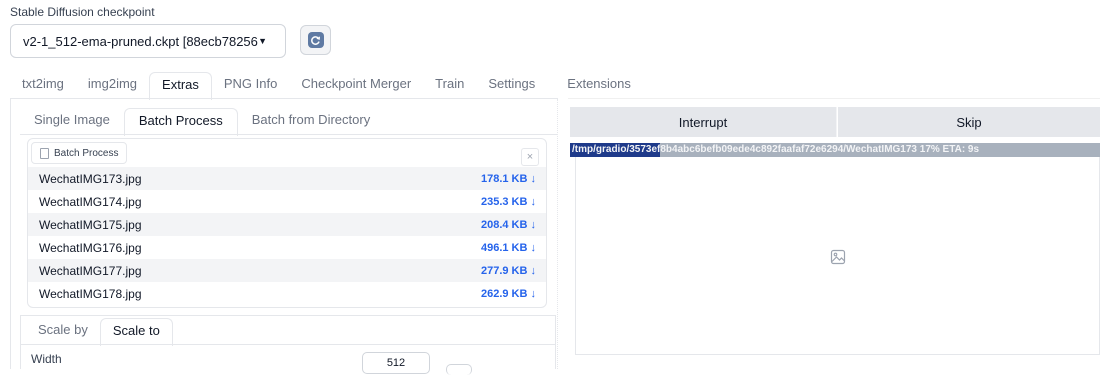  What do you see at coordinates (287, 270) in the screenshot?
I see `file-row: WechatIMG177.jpg 277.9 KB ↓` at bounding box center [287, 270].